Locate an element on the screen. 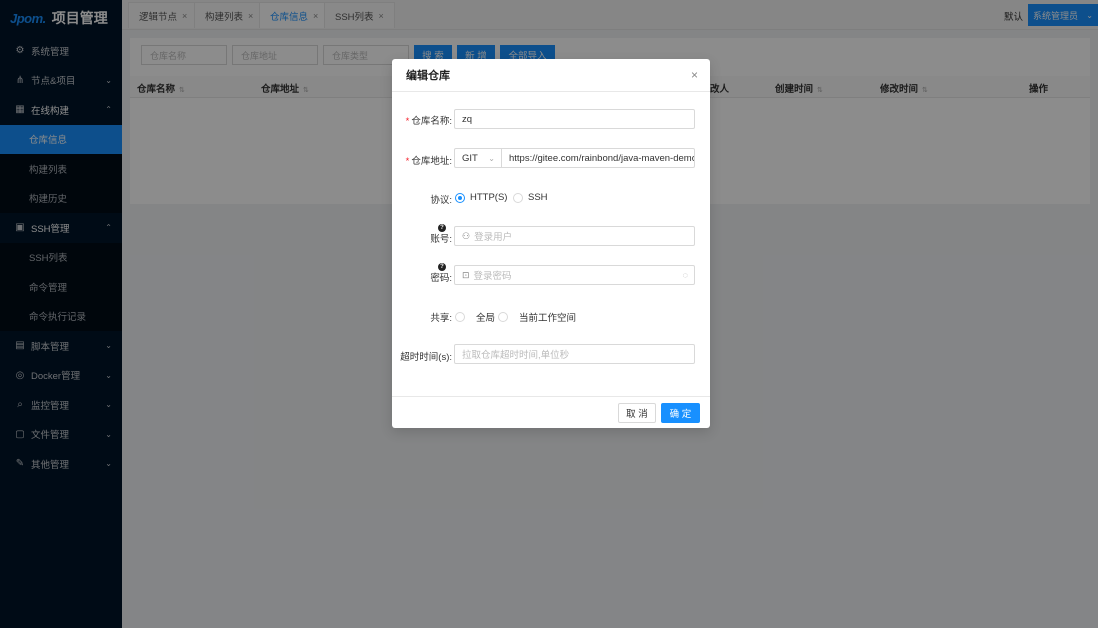  label-text: 密码 is located at coordinates (440, 278).